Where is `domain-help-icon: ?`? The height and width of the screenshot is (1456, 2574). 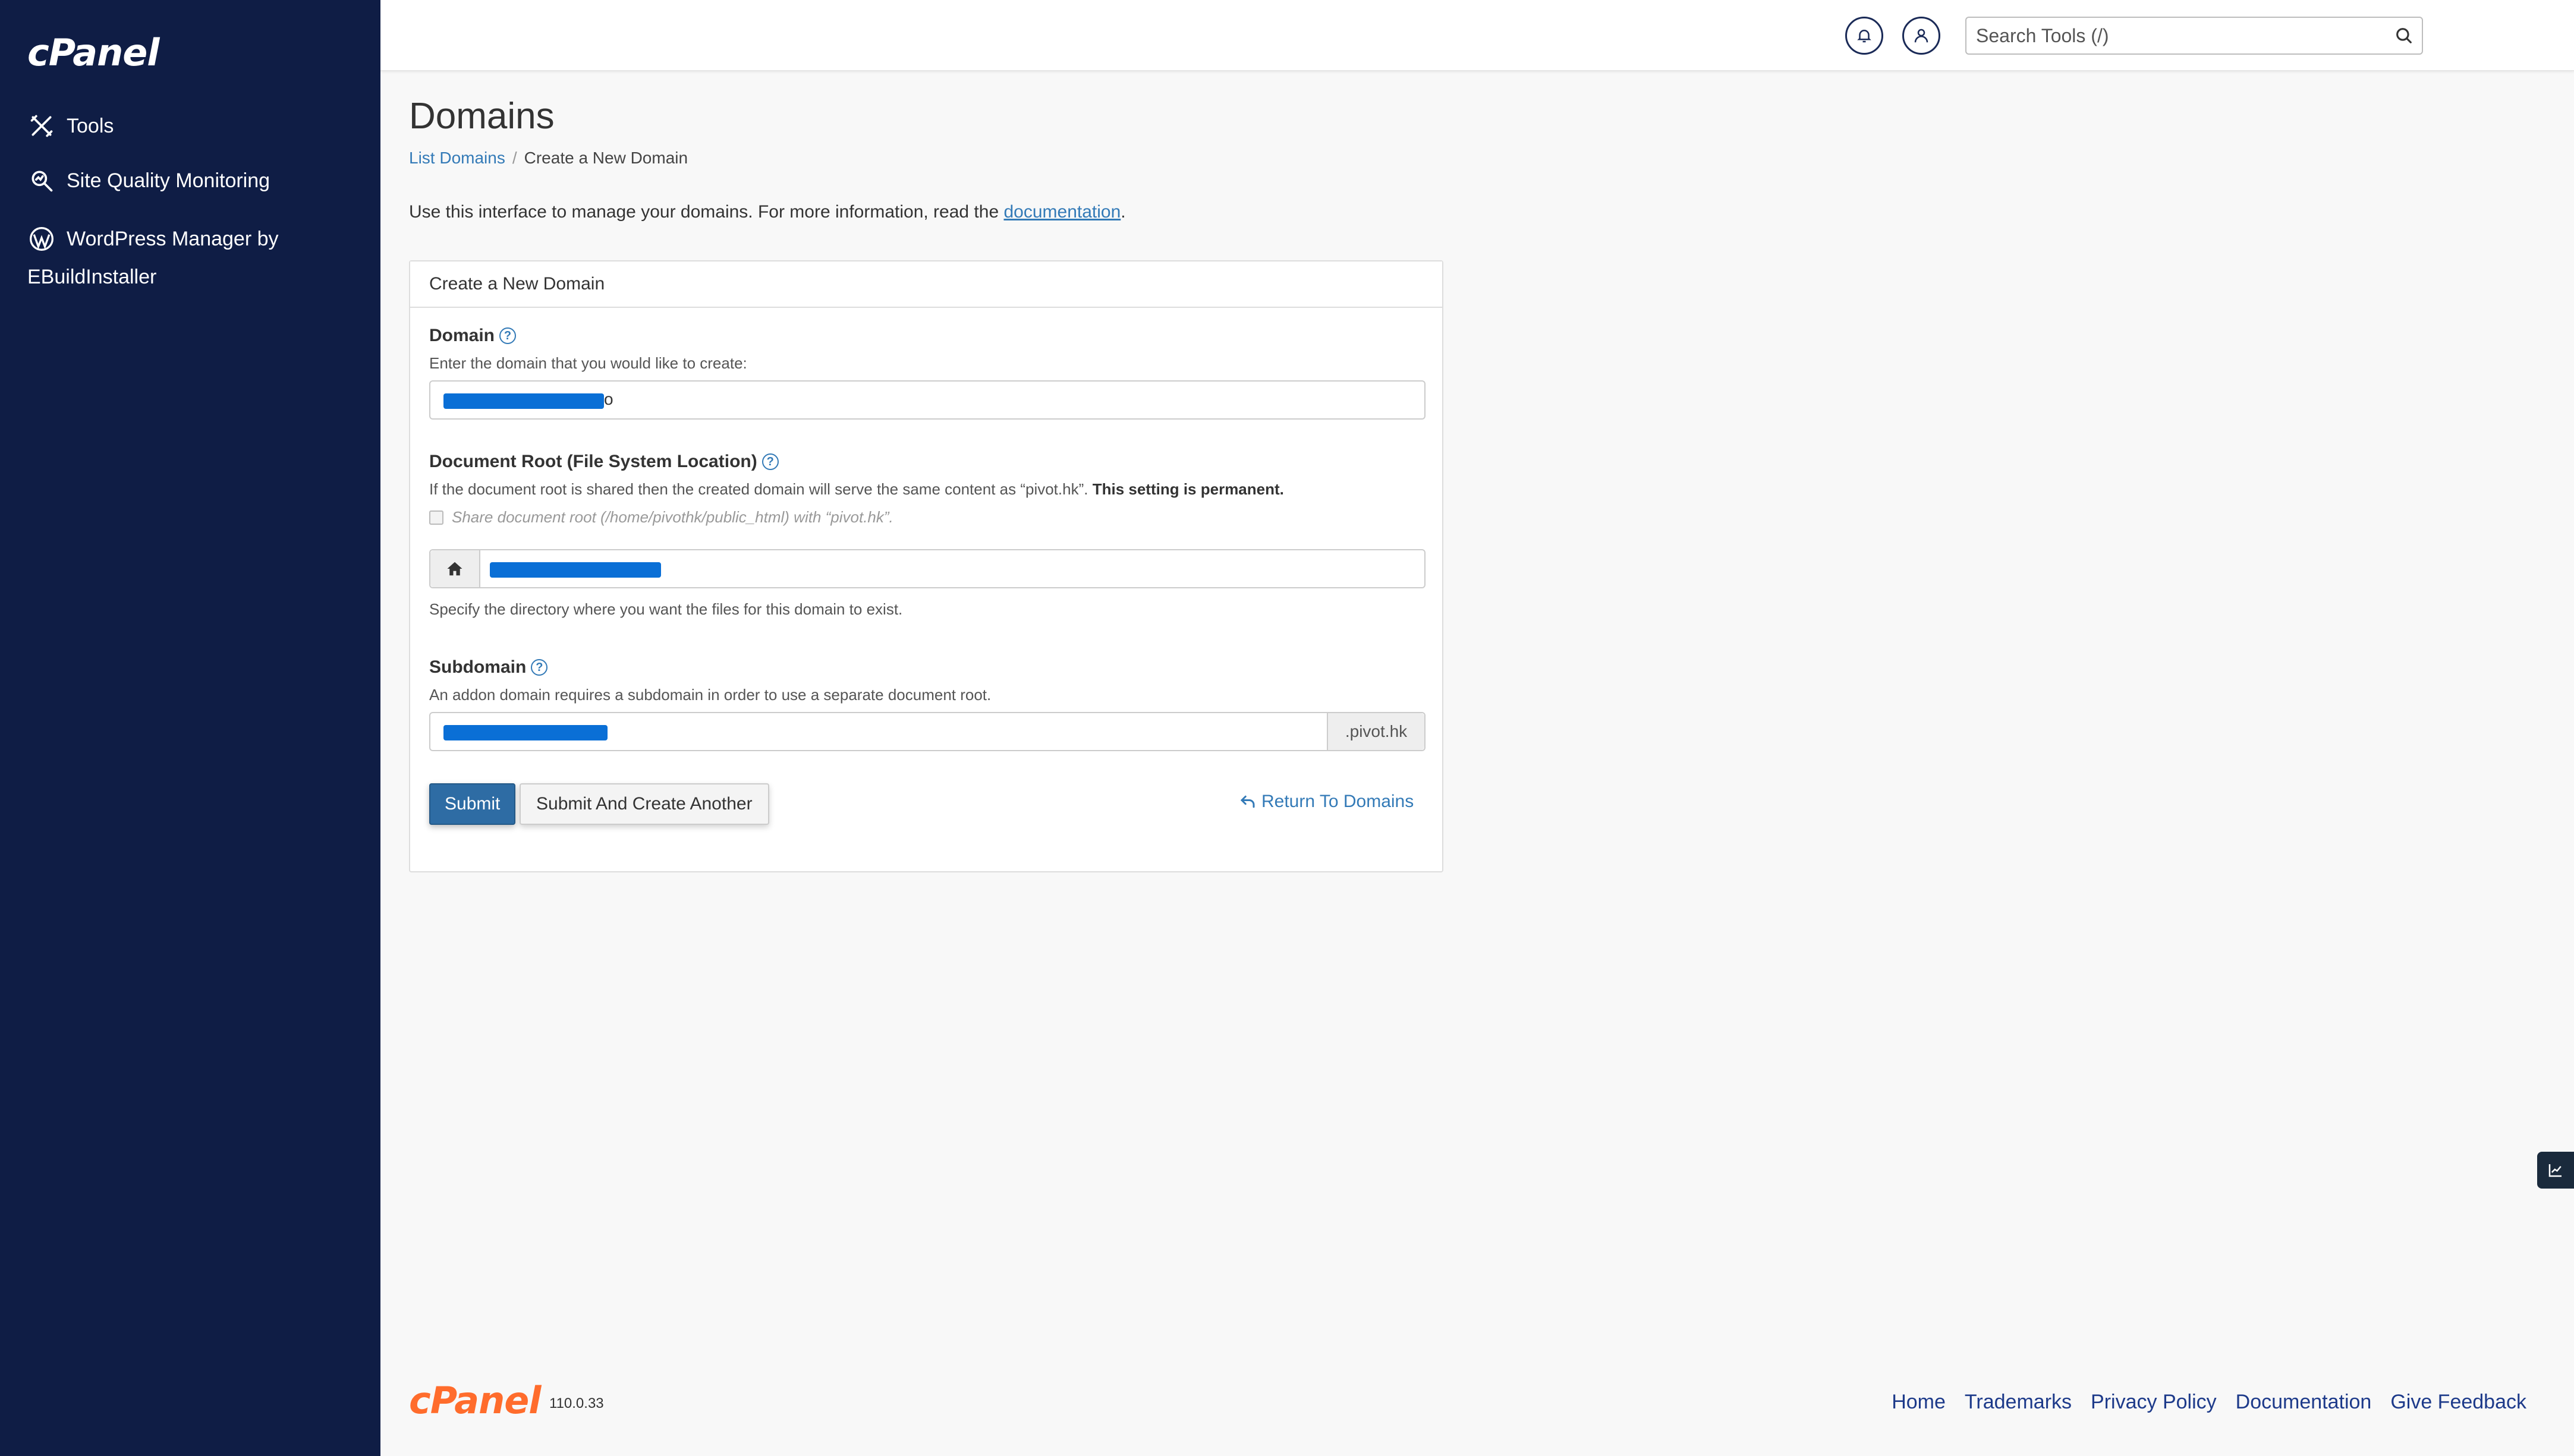
domain-help-icon: ? is located at coordinates (508, 336).